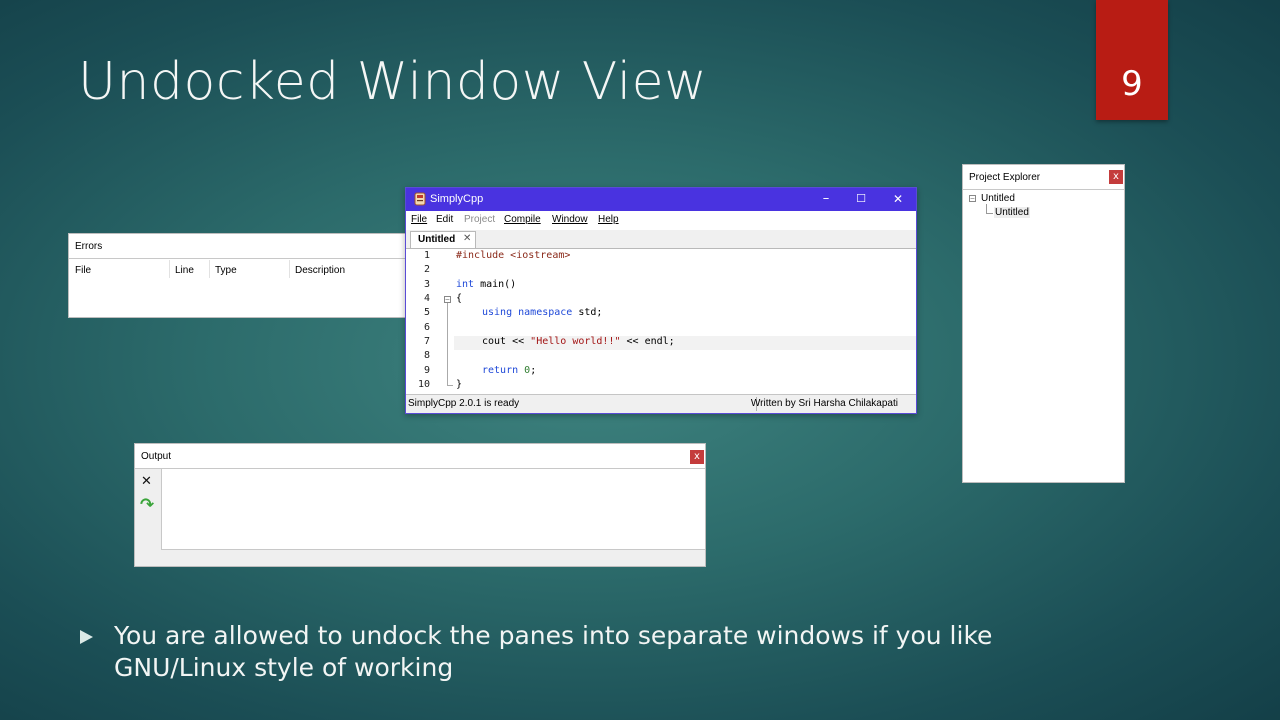  I want to click on line-number: 1, so click(426, 255).